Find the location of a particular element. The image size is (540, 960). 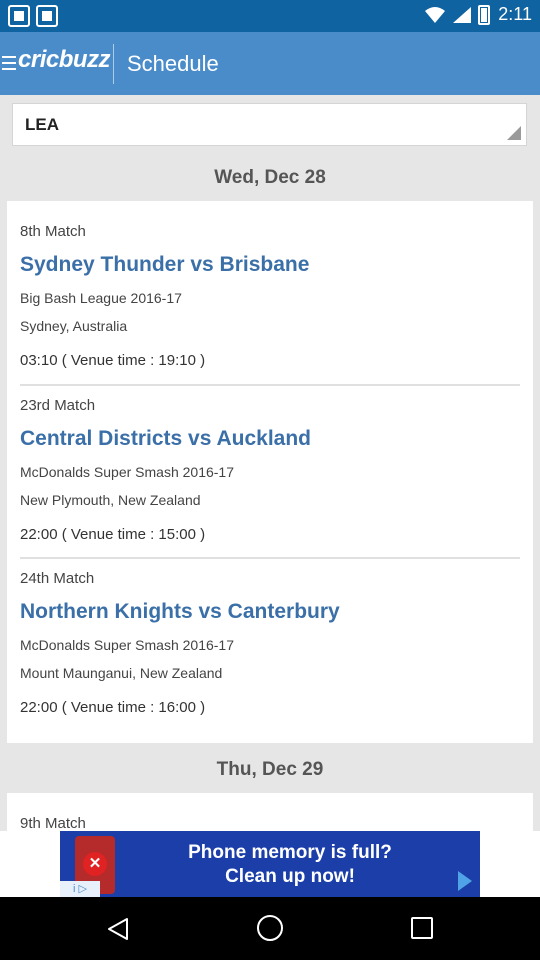

recent-apps-icon is located at coordinates (422, 928).